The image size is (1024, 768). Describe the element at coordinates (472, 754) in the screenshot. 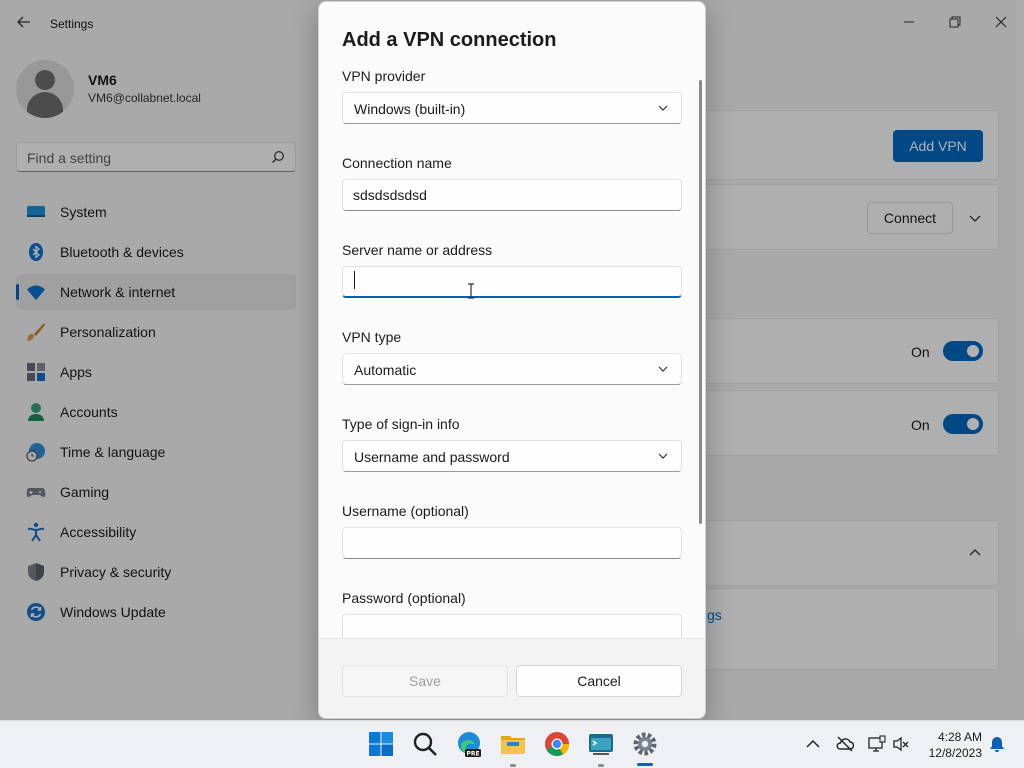

I see `svg-text: PRE` at that location.